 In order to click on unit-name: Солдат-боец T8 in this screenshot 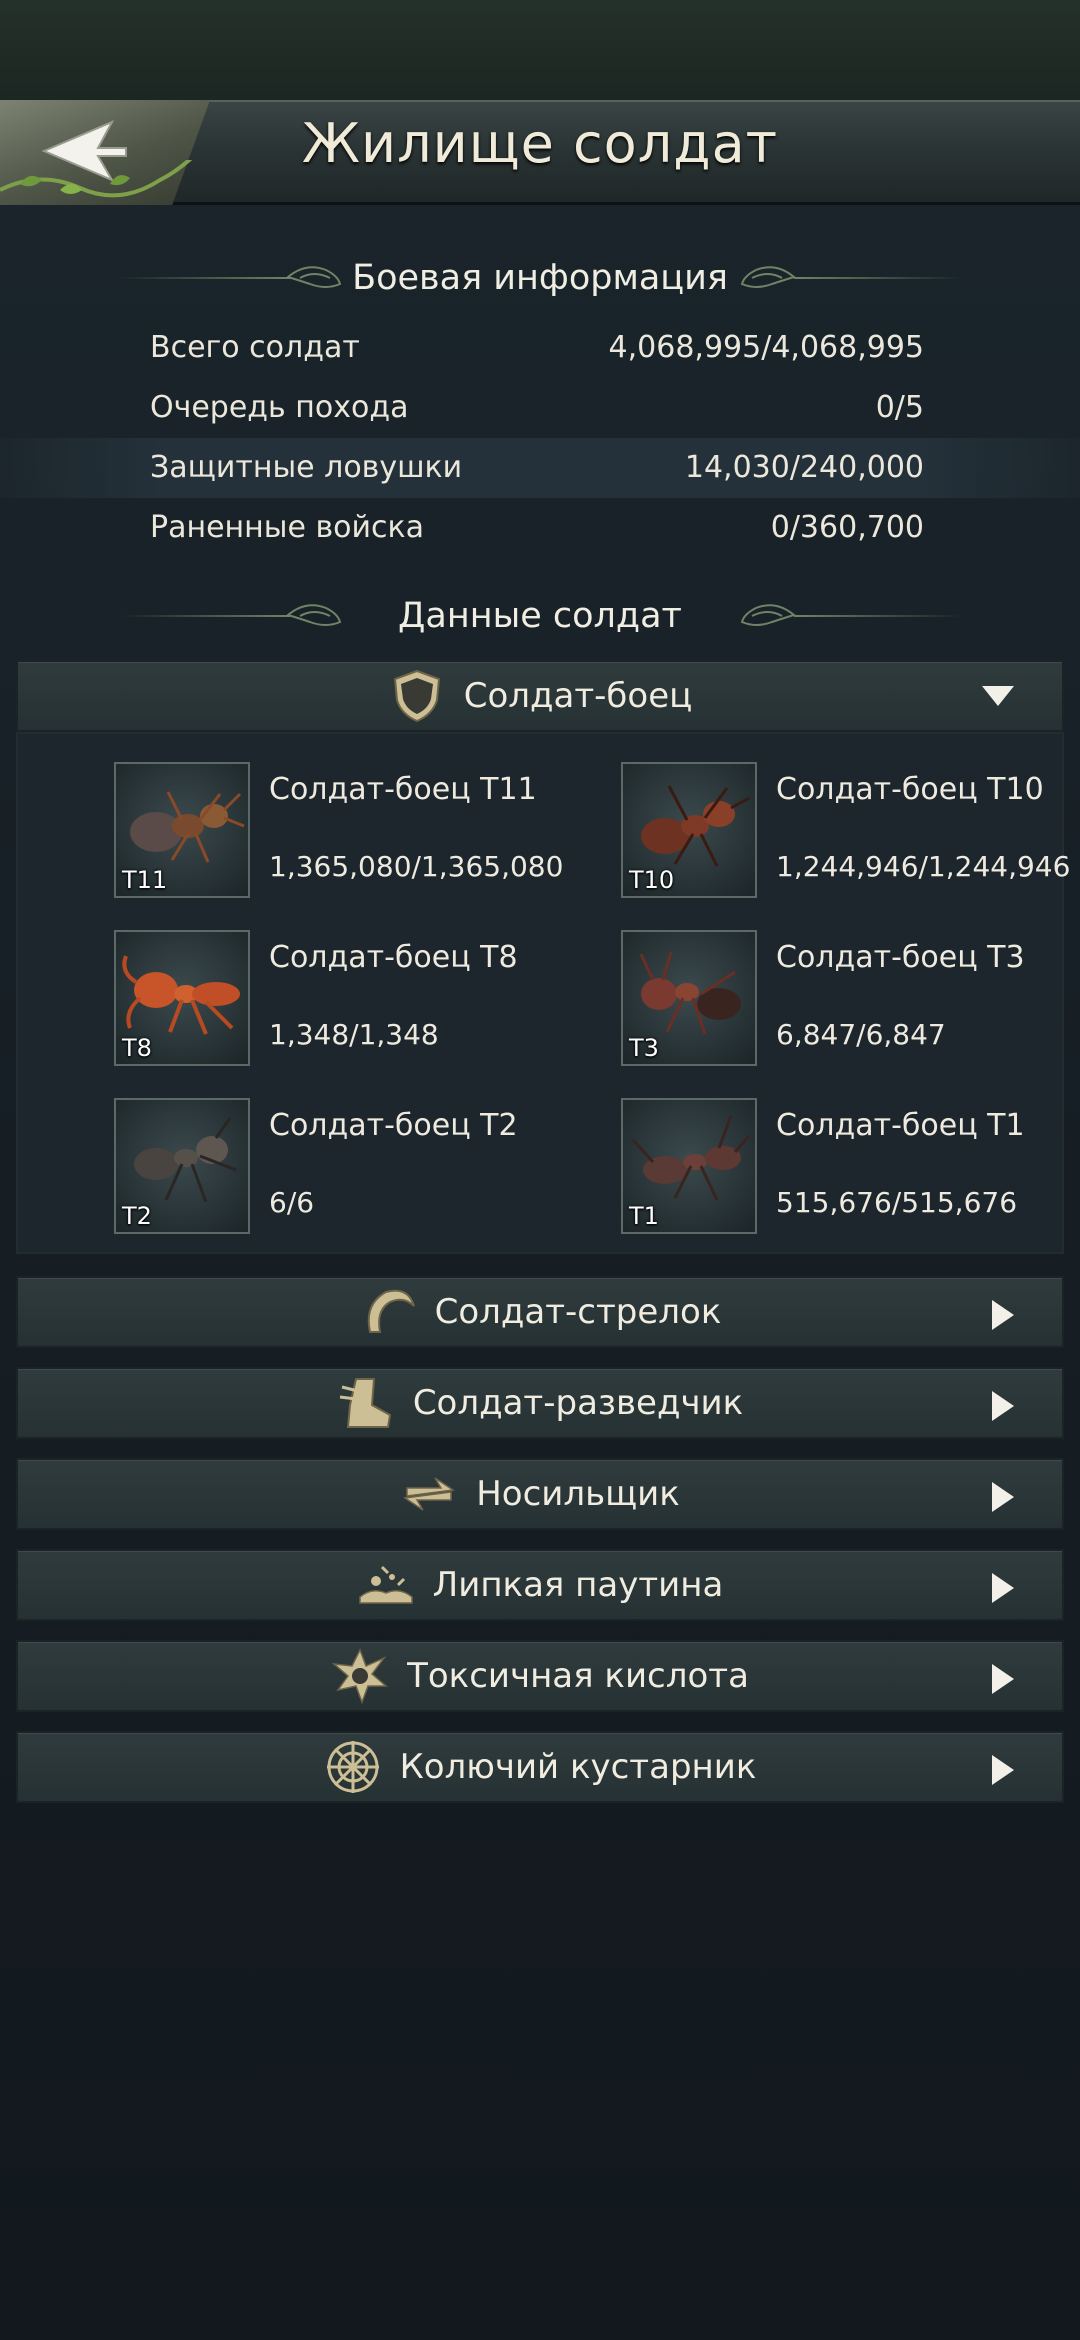, I will do `click(393, 957)`.